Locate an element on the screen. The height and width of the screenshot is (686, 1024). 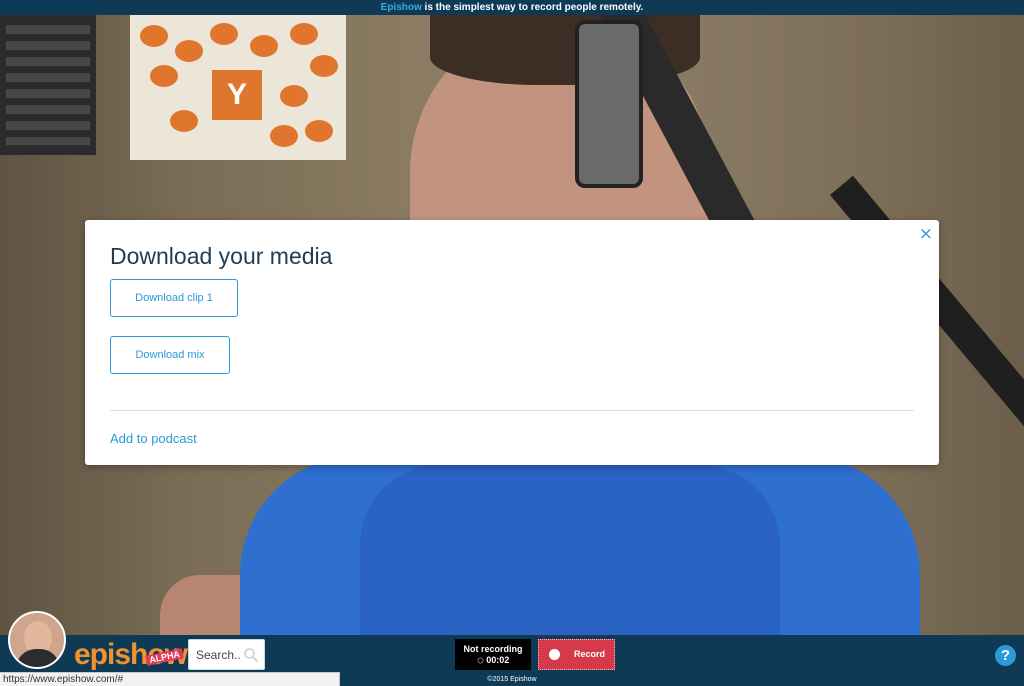
modal-divider is located at coordinates (512, 410).